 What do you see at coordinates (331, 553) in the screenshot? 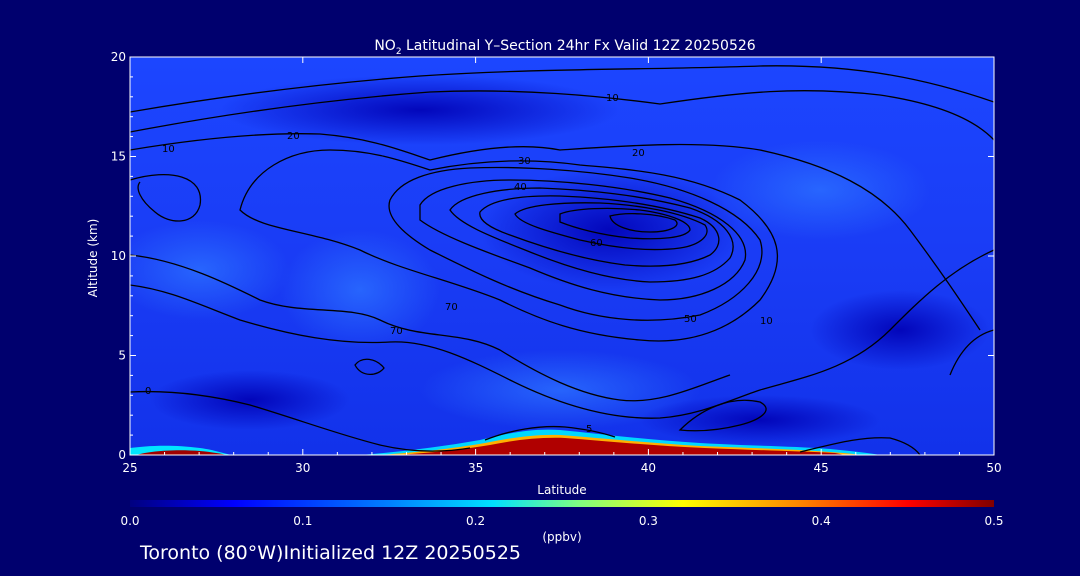
I see `footer-caption: Toronto (80°W)Initialized 12Z 20250525` at bounding box center [331, 553].